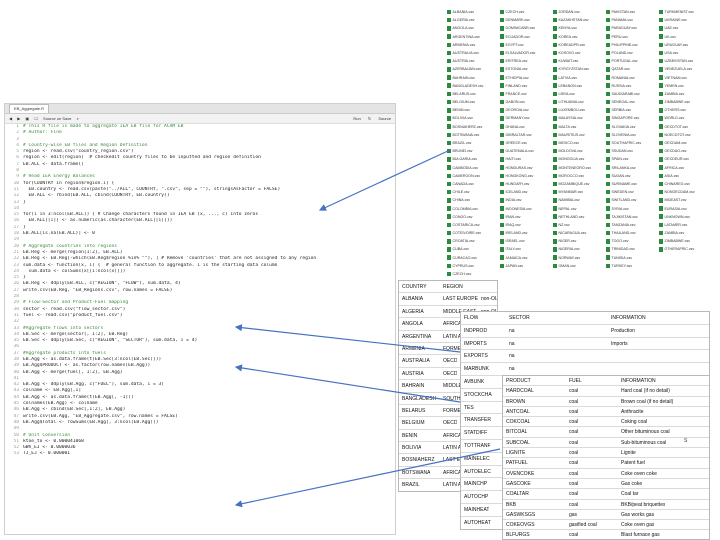 The width and height of the screenshot is (720, 540). Describe the element at coordinates (384, 180) in the screenshot. I see `arrow-files-to-readcode` at that location.